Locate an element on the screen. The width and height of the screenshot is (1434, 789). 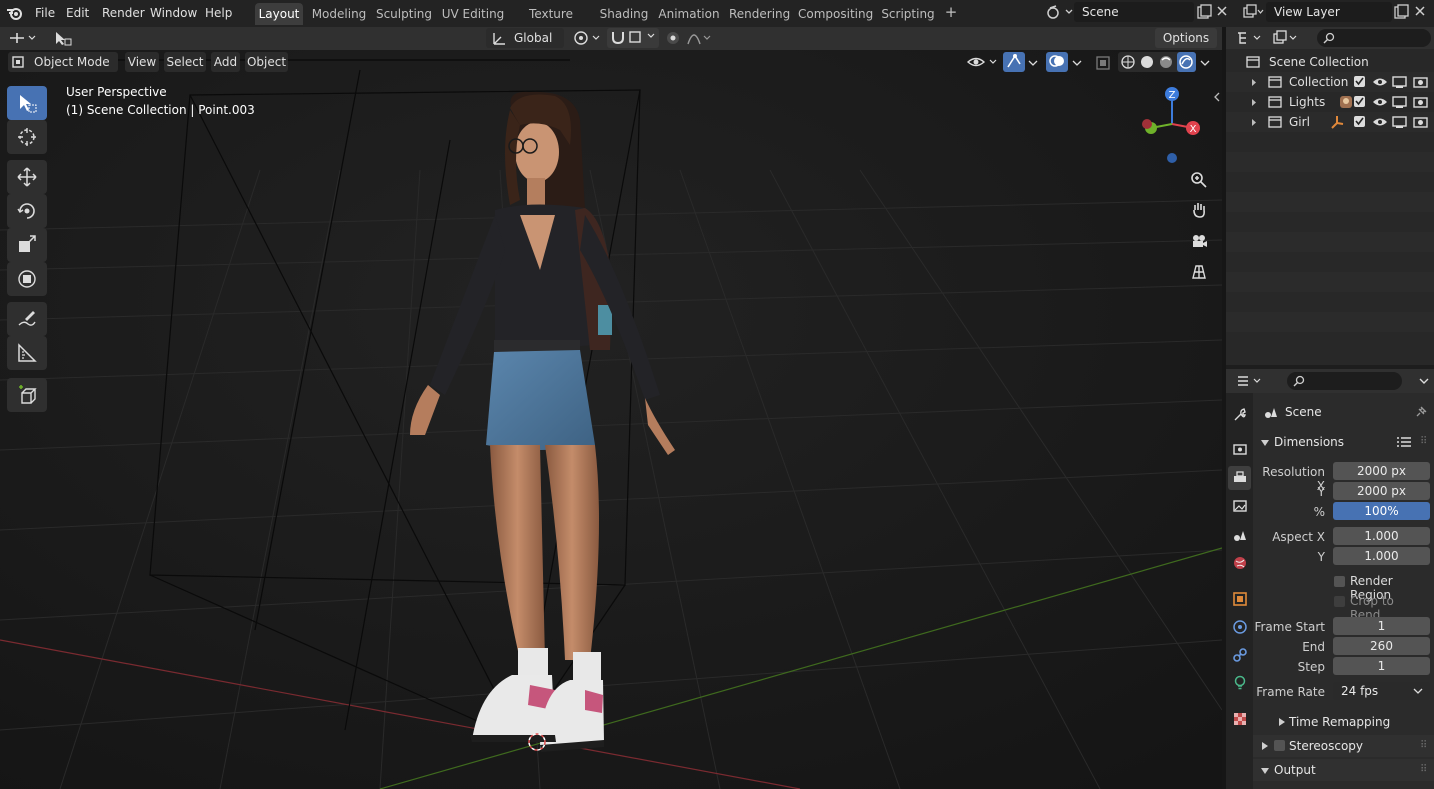
chevron-down-icon is located at coordinates (1424, 381).